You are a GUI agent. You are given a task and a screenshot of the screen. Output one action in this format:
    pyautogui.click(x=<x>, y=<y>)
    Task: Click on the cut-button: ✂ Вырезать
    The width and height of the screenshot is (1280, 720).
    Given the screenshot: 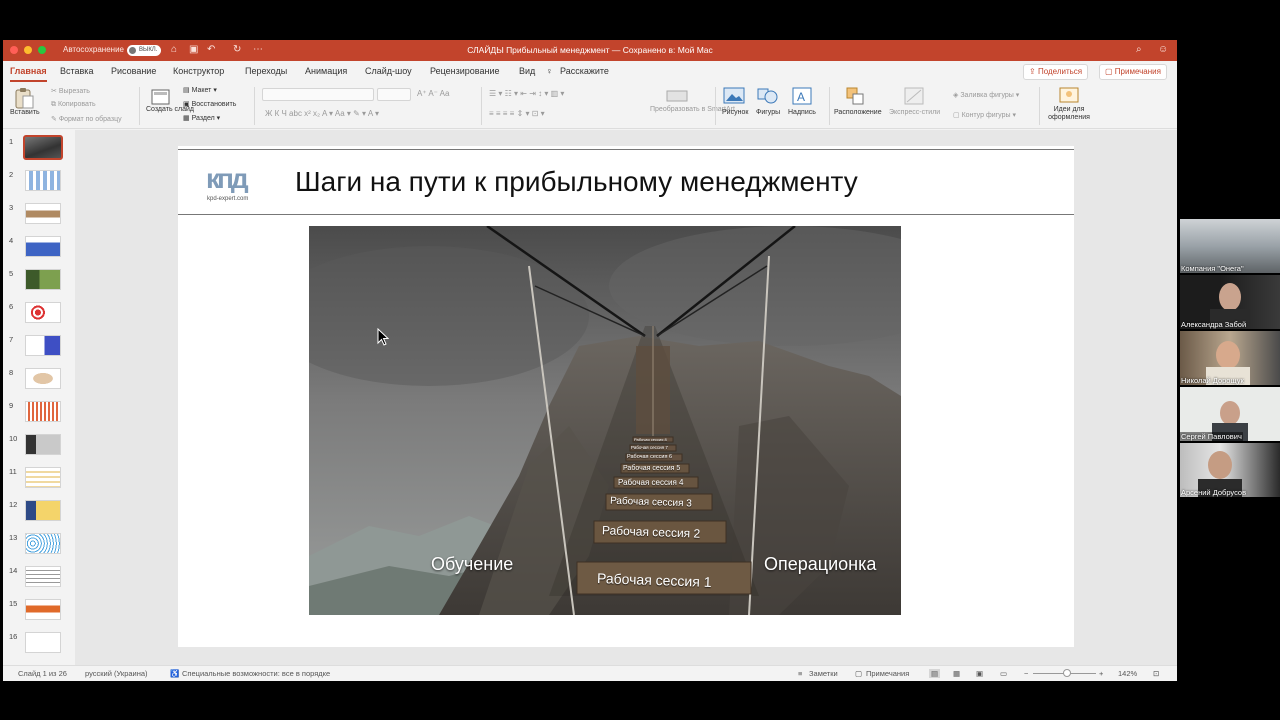 What is the action you would take?
    pyautogui.click(x=70, y=91)
    